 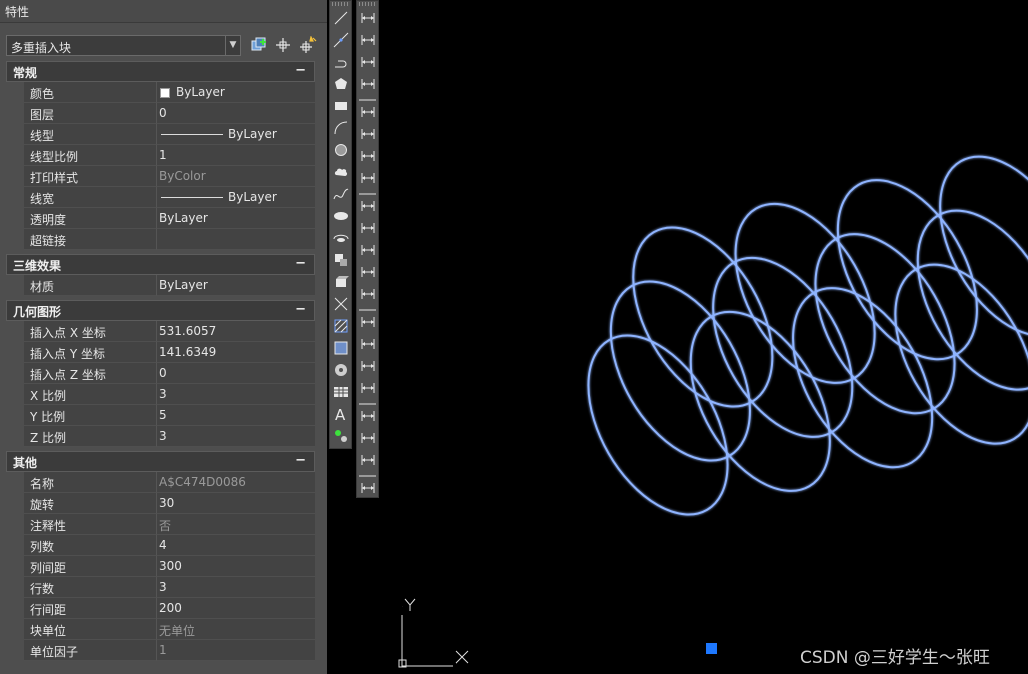 What do you see at coordinates (283, 45) in the screenshot?
I see `select-objects-icon` at bounding box center [283, 45].